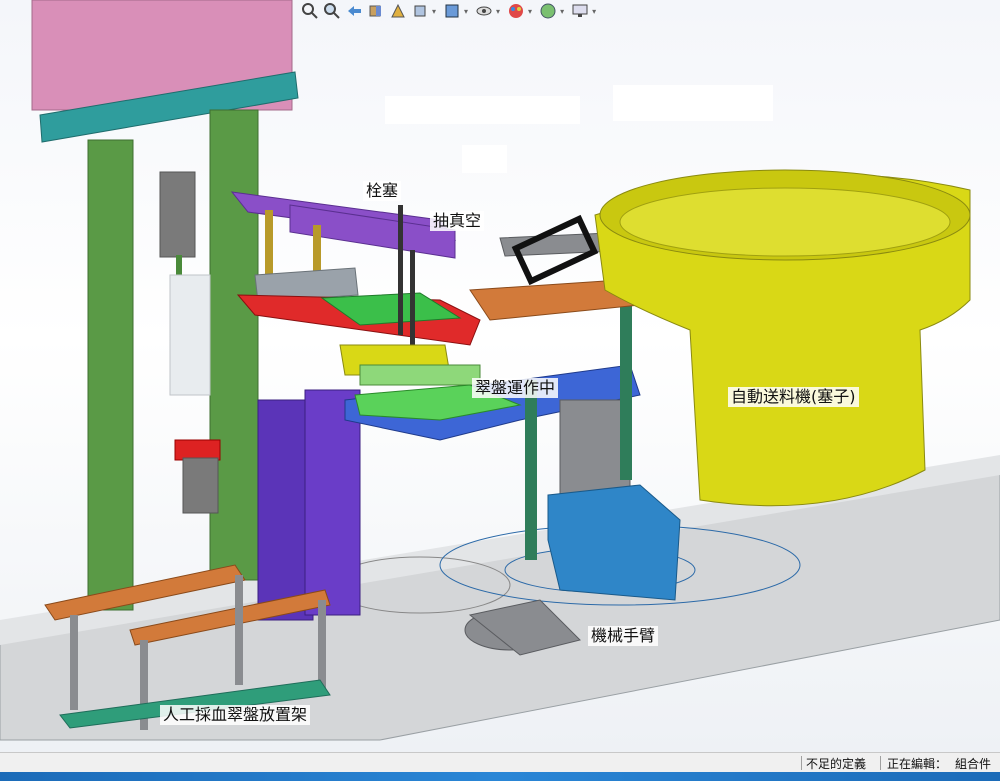 Image resolution: width=1000 pixels, height=781 pixels. Describe the element at coordinates (793, 397) in the screenshot. I see `annotation-auto-feeder: 自動送料機(塞子)` at that location.